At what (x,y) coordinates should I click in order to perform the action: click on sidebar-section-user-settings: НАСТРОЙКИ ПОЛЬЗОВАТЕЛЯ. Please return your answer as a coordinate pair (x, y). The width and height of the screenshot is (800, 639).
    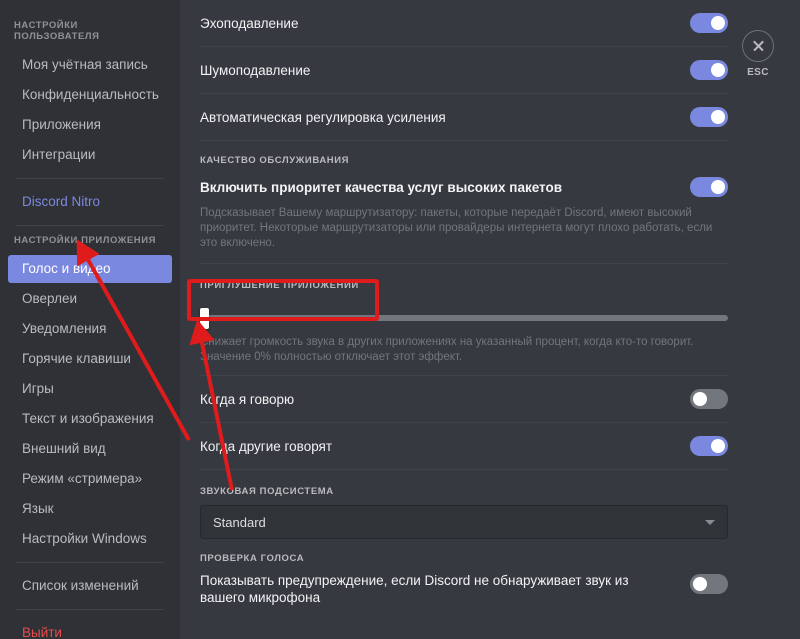
    Looking at the image, I should click on (57, 31).